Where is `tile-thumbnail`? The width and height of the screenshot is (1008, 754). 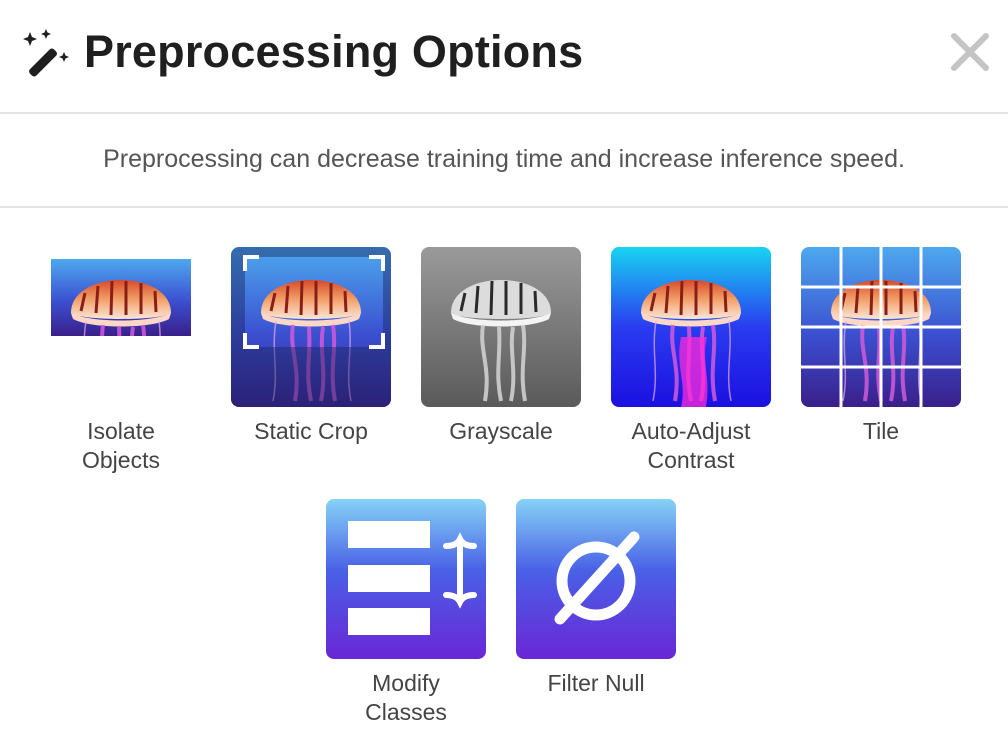 tile-thumbnail is located at coordinates (881, 327).